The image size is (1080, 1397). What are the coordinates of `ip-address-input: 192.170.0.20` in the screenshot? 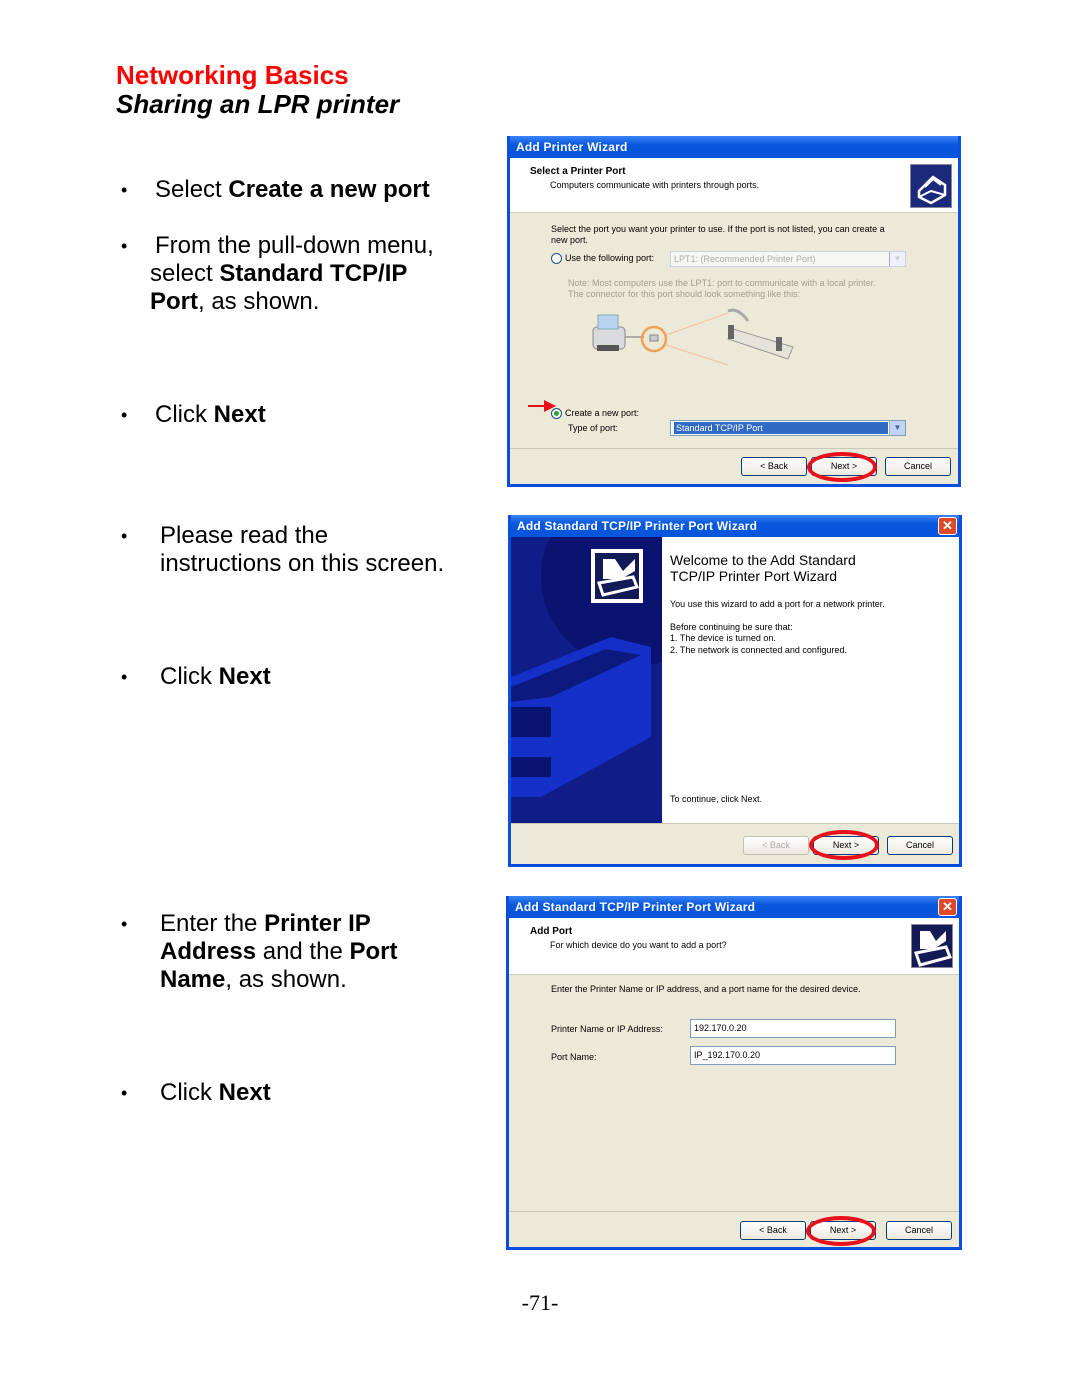 It's located at (793, 1028).